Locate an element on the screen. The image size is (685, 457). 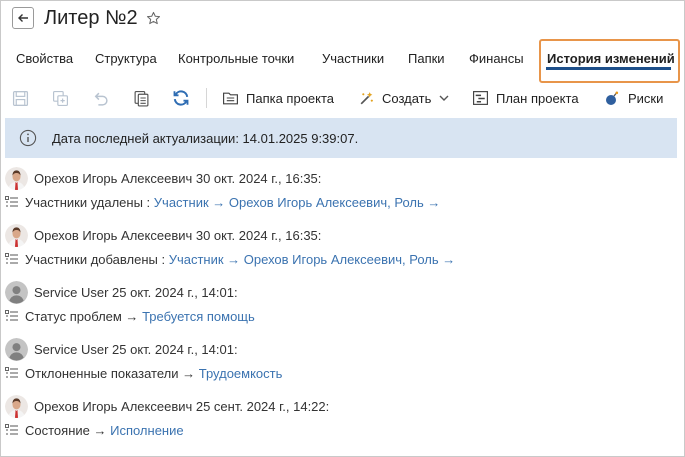
history-value-link: Исполнение is located at coordinates (147, 430).